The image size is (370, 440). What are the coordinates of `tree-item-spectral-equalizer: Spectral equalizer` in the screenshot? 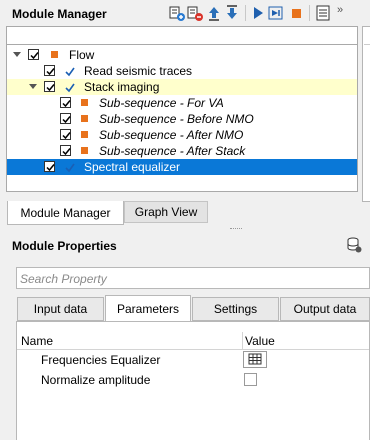 It's located at (182, 167).